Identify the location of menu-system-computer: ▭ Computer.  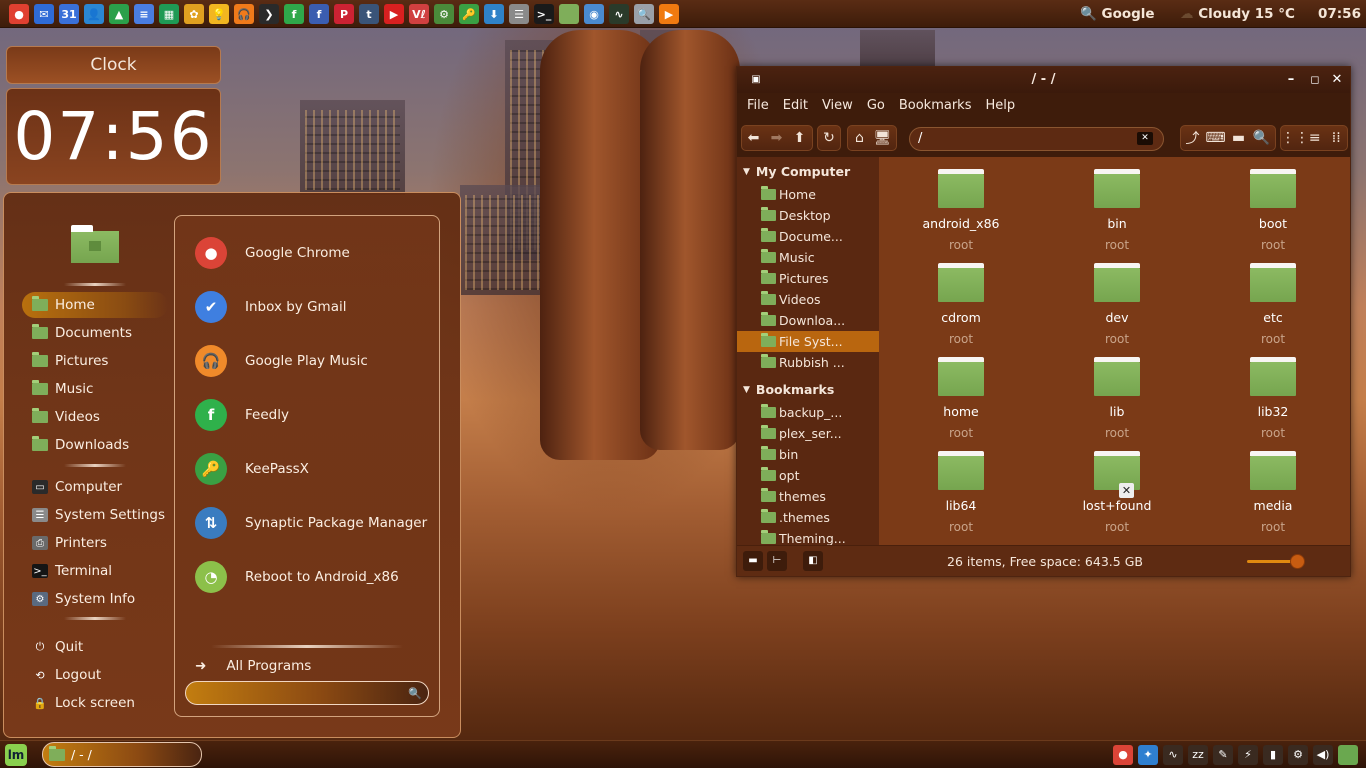
(95, 487).